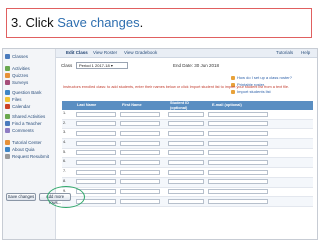 The image size is (320, 240). What do you see at coordinates (65, 151) in the screenshot?
I see `row-number: 5.` at bounding box center [65, 151].